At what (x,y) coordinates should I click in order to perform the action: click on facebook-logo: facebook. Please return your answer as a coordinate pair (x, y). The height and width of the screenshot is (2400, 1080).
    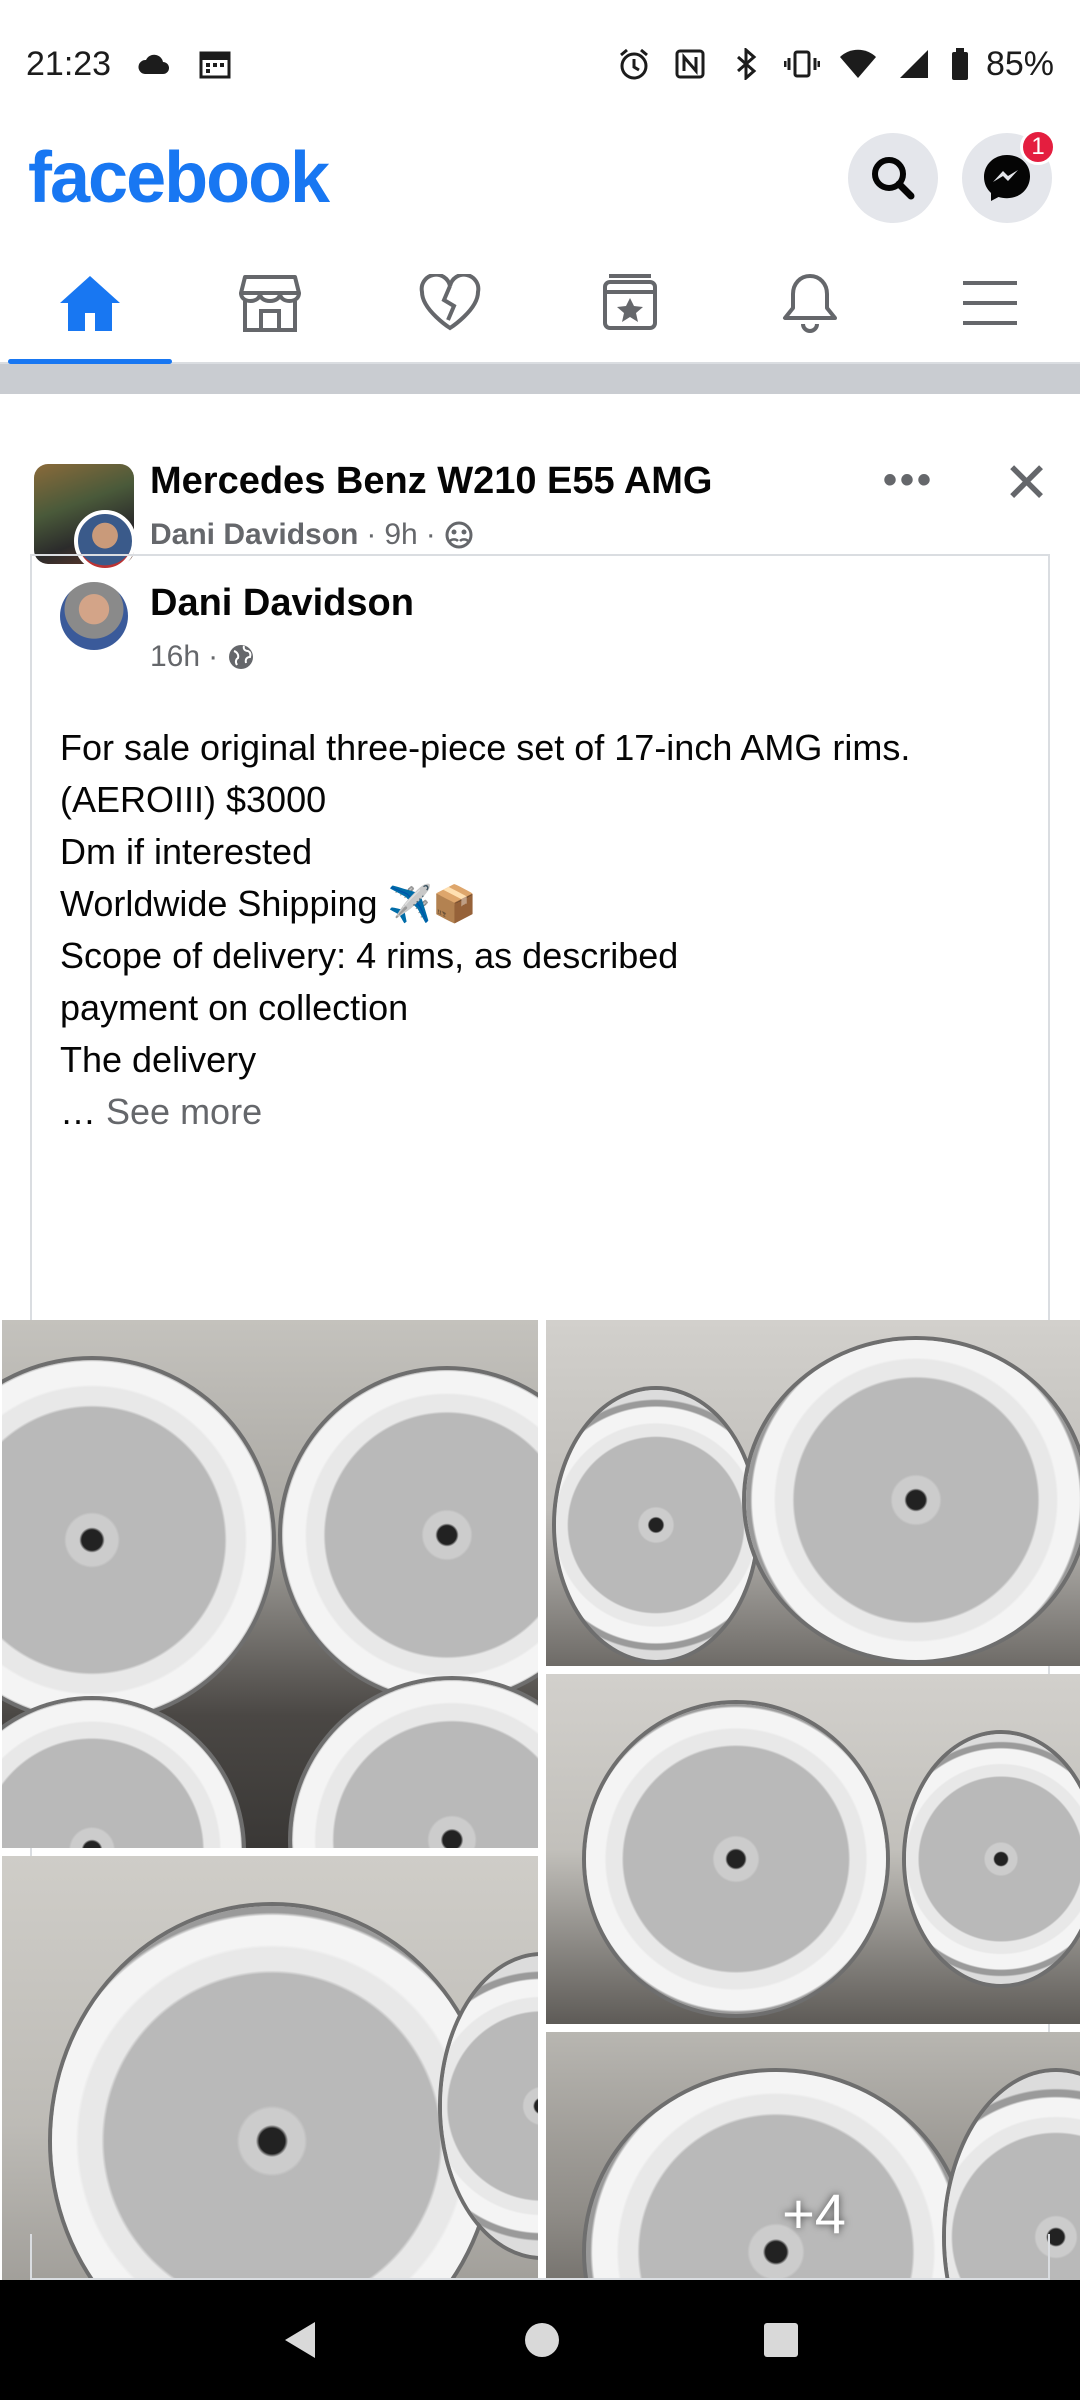
    Looking at the image, I should click on (179, 178).